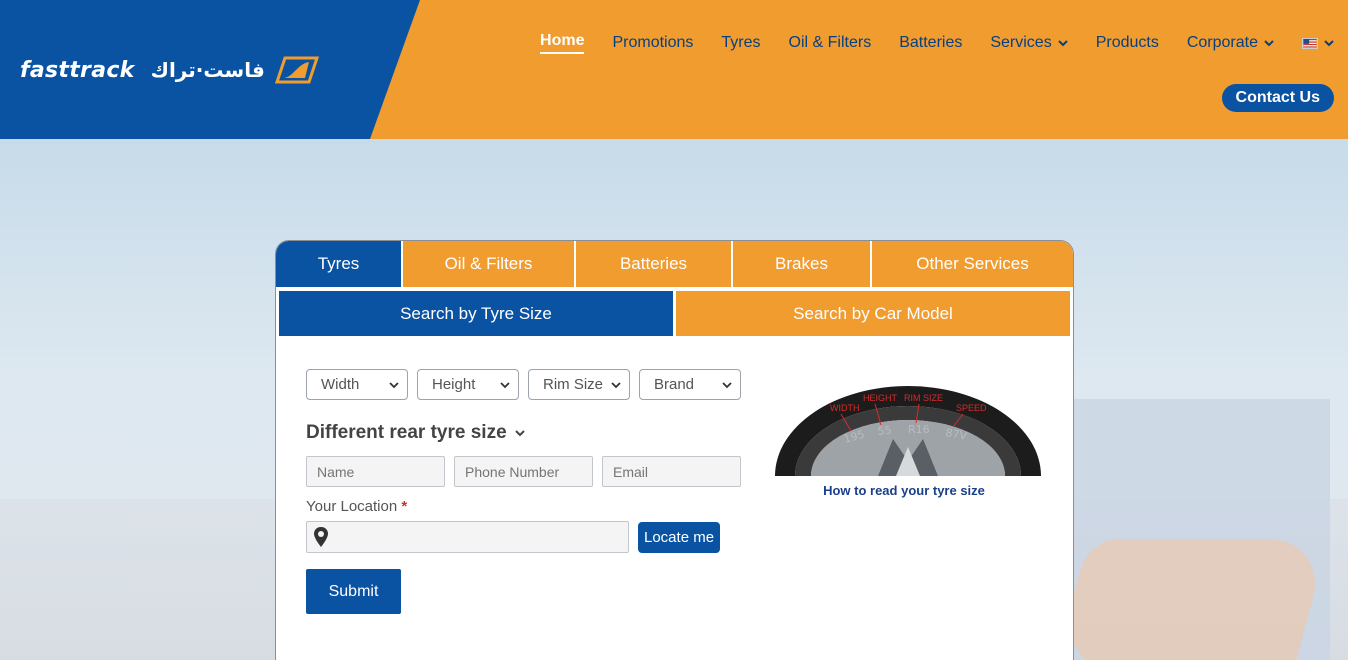 Image resolution: width=1348 pixels, height=660 pixels. What do you see at coordinates (972, 264) in the screenshot?
I see `tab-other-services: Other Services` at bounding box center [972, 264].